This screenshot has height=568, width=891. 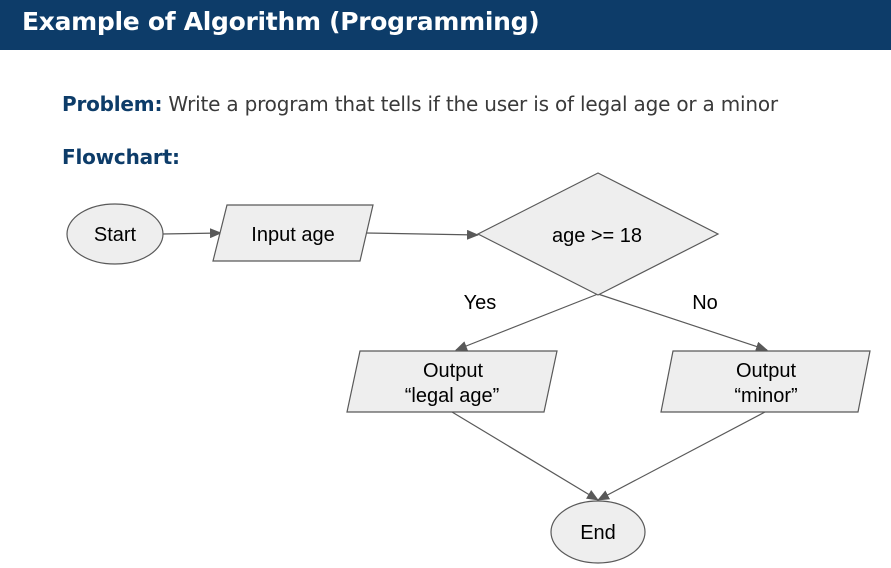 What do you see at coordinates (422, 234) in the screenshot?
I see `edge-input-to-decision` at bounding box center [422, 234].